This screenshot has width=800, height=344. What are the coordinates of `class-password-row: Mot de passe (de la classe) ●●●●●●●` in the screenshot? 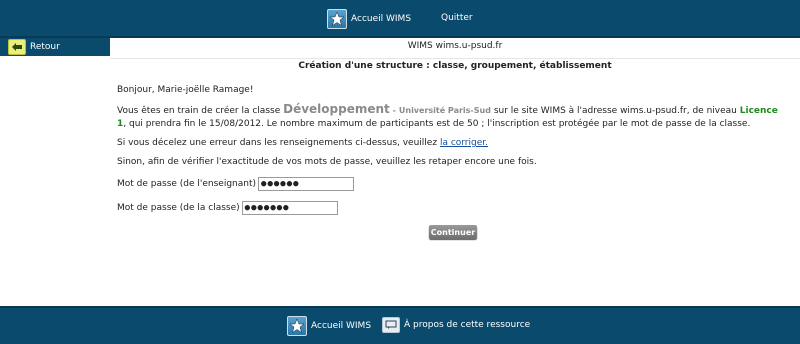 It's located at (227, 208).